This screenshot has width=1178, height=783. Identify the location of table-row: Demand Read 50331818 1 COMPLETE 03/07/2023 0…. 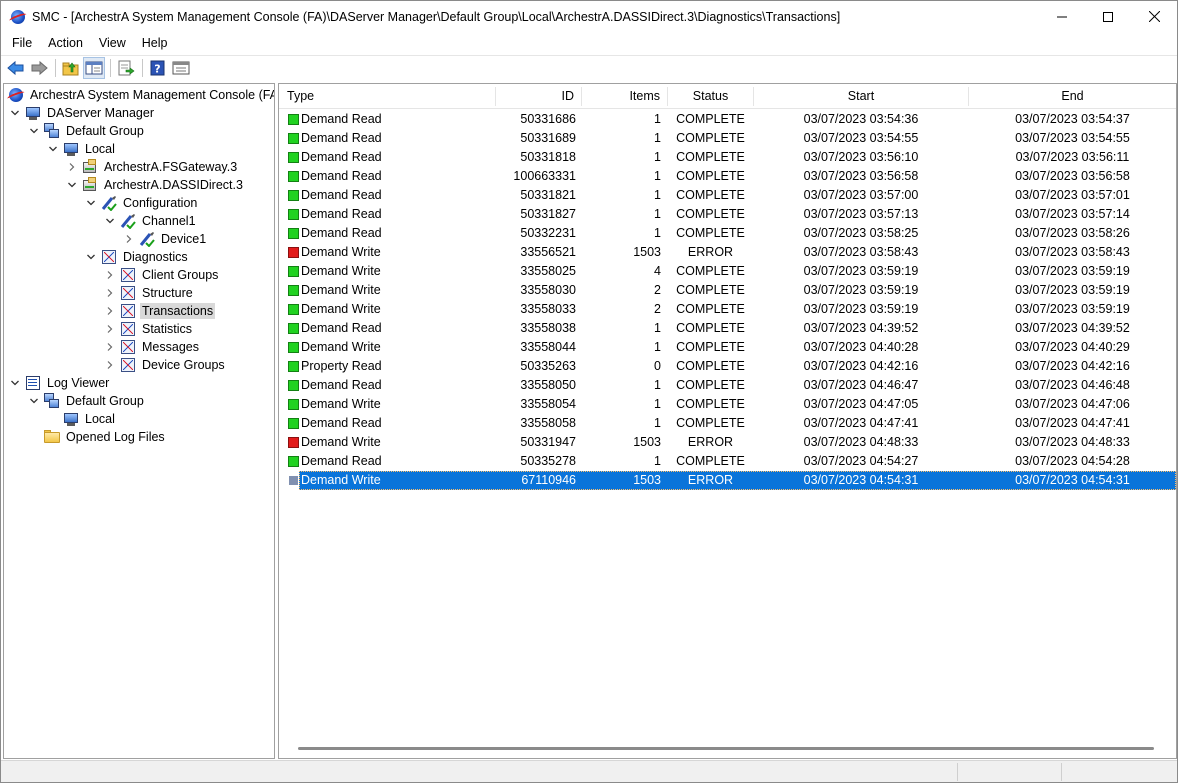
(727, 157).